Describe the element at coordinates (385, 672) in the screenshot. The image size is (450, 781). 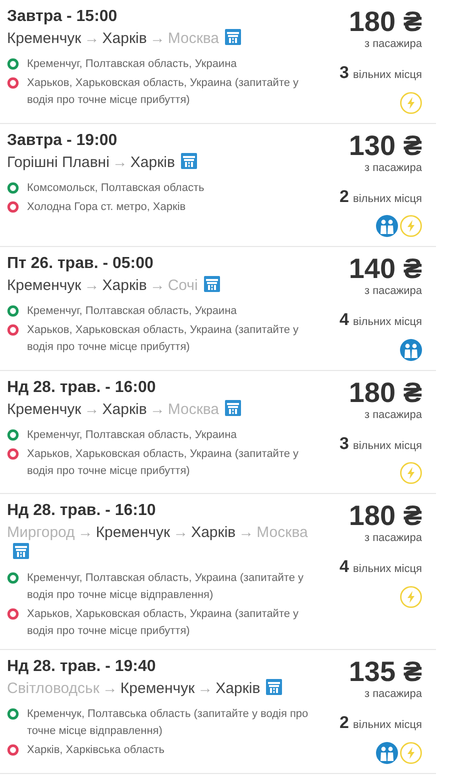
I see `price: 135 ₴` at that location.